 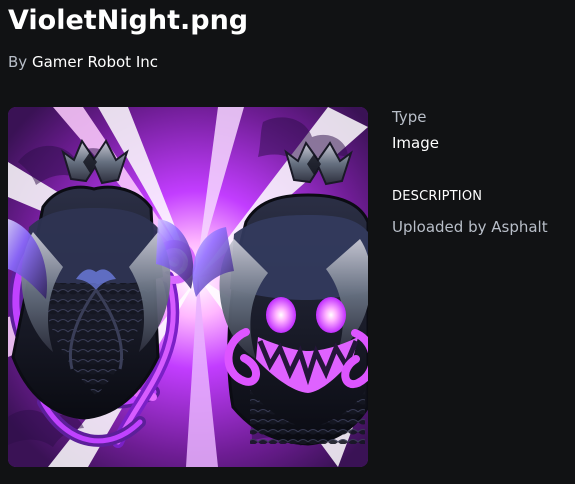 I want to click on creator-line: By Gamer Robot Inc, so click(x=83, y=62).